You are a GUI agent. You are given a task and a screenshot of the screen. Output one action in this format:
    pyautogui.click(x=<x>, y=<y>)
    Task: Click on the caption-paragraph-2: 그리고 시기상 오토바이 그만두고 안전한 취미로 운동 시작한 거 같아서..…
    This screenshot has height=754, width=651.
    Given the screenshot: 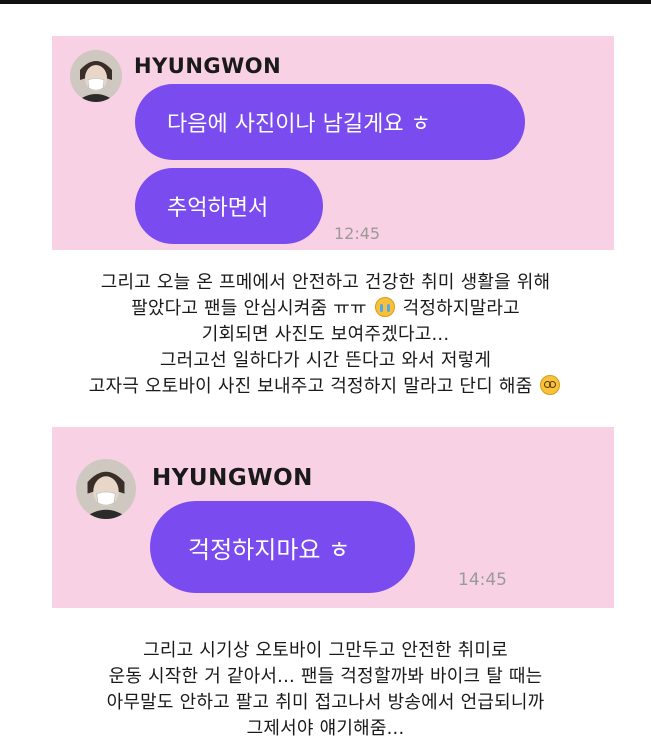 What is the action you would take?
    pyautogui.click(x=325, y=690)
    